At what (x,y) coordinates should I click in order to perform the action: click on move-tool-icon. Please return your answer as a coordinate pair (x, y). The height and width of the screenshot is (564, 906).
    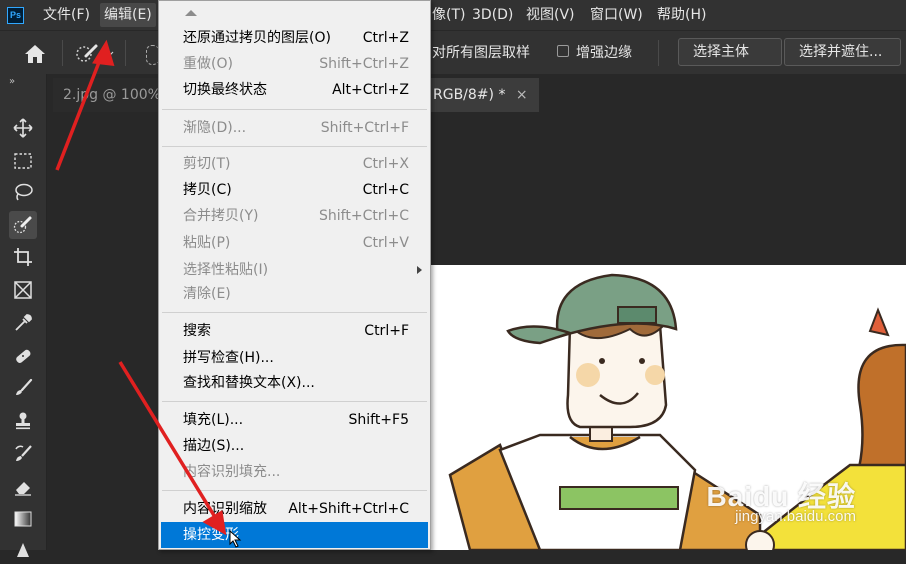
    Looking at the image, I should click on (23, 128).